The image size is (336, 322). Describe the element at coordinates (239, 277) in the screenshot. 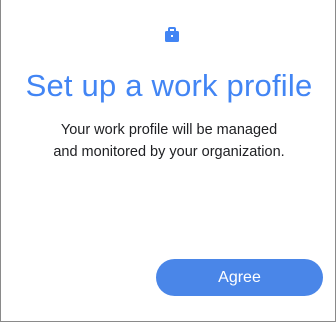

I see `agree-button: Agree` at that location.